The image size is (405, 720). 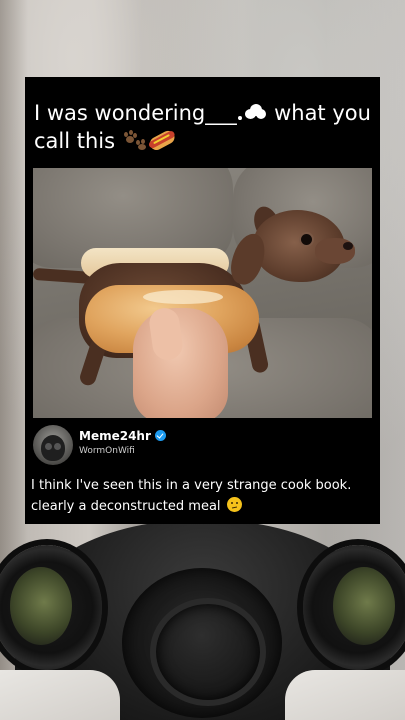 What do you see at coordinates (206, 127) in the screenshot?
I see `post-caption: I was wondering___. what you call this` at bounding box center [206, 127].